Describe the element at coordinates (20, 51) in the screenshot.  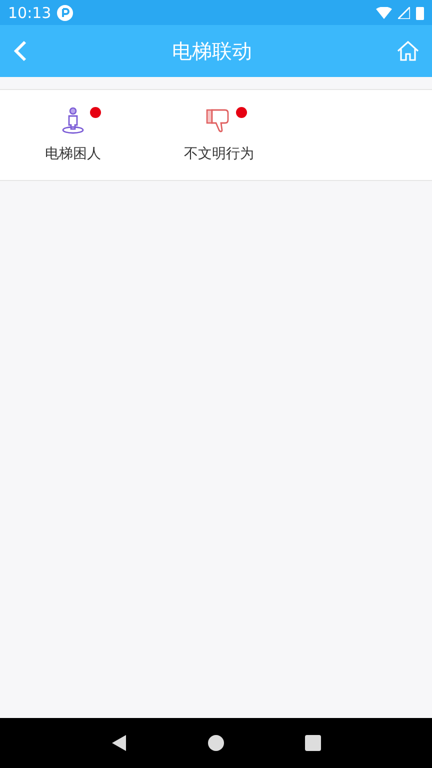
I see `chevron-left-icon` at that location.